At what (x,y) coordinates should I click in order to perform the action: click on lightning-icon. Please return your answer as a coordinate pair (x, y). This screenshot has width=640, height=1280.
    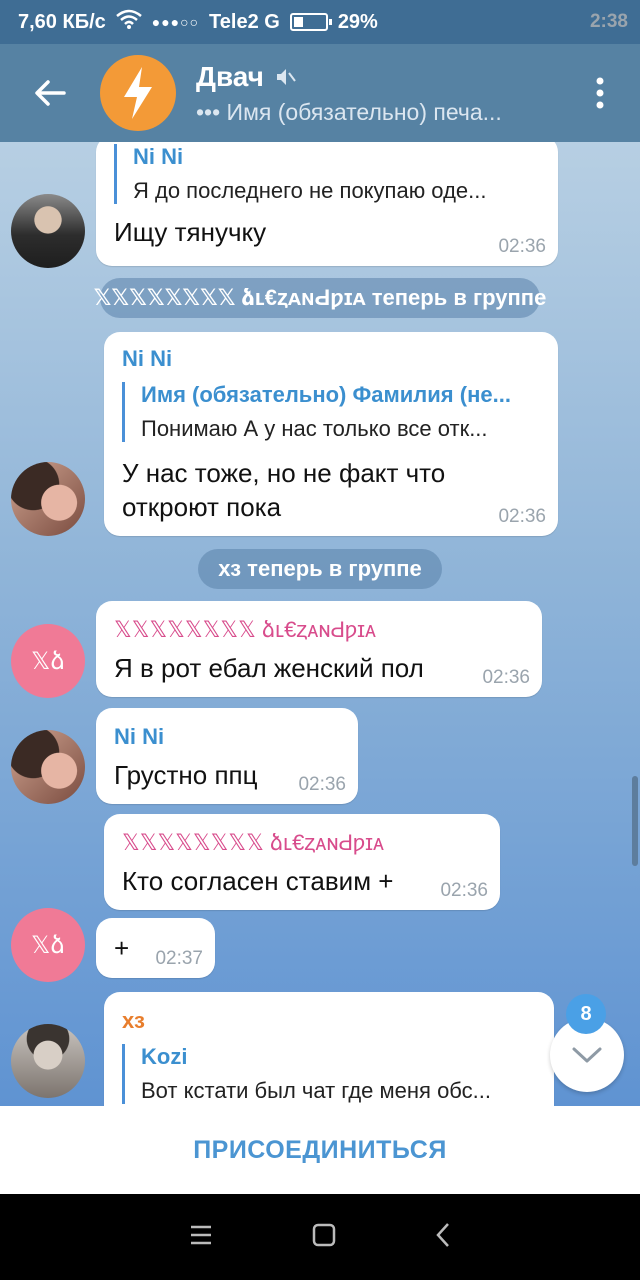
    Looking at the image, I should click on (138, 93).